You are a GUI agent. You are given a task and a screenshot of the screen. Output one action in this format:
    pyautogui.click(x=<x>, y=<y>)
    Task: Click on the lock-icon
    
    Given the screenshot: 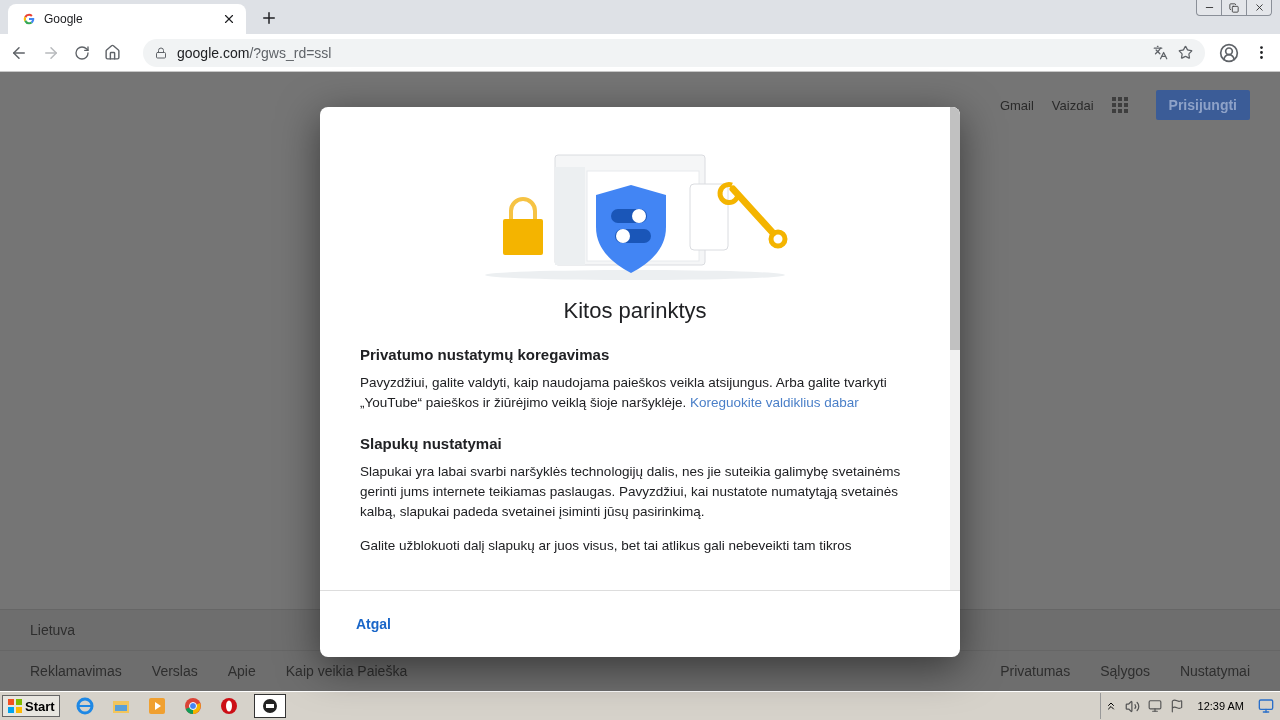 What is the action you would take?
    pyautogui.click(x=161, y=52)
    